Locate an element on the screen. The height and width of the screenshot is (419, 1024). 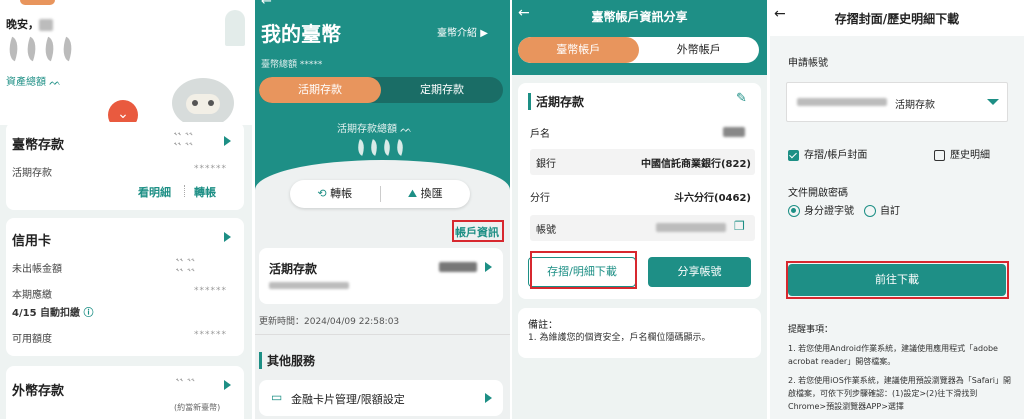
apply-account-label: 申請帳號 is located at coordinates (808, 63).